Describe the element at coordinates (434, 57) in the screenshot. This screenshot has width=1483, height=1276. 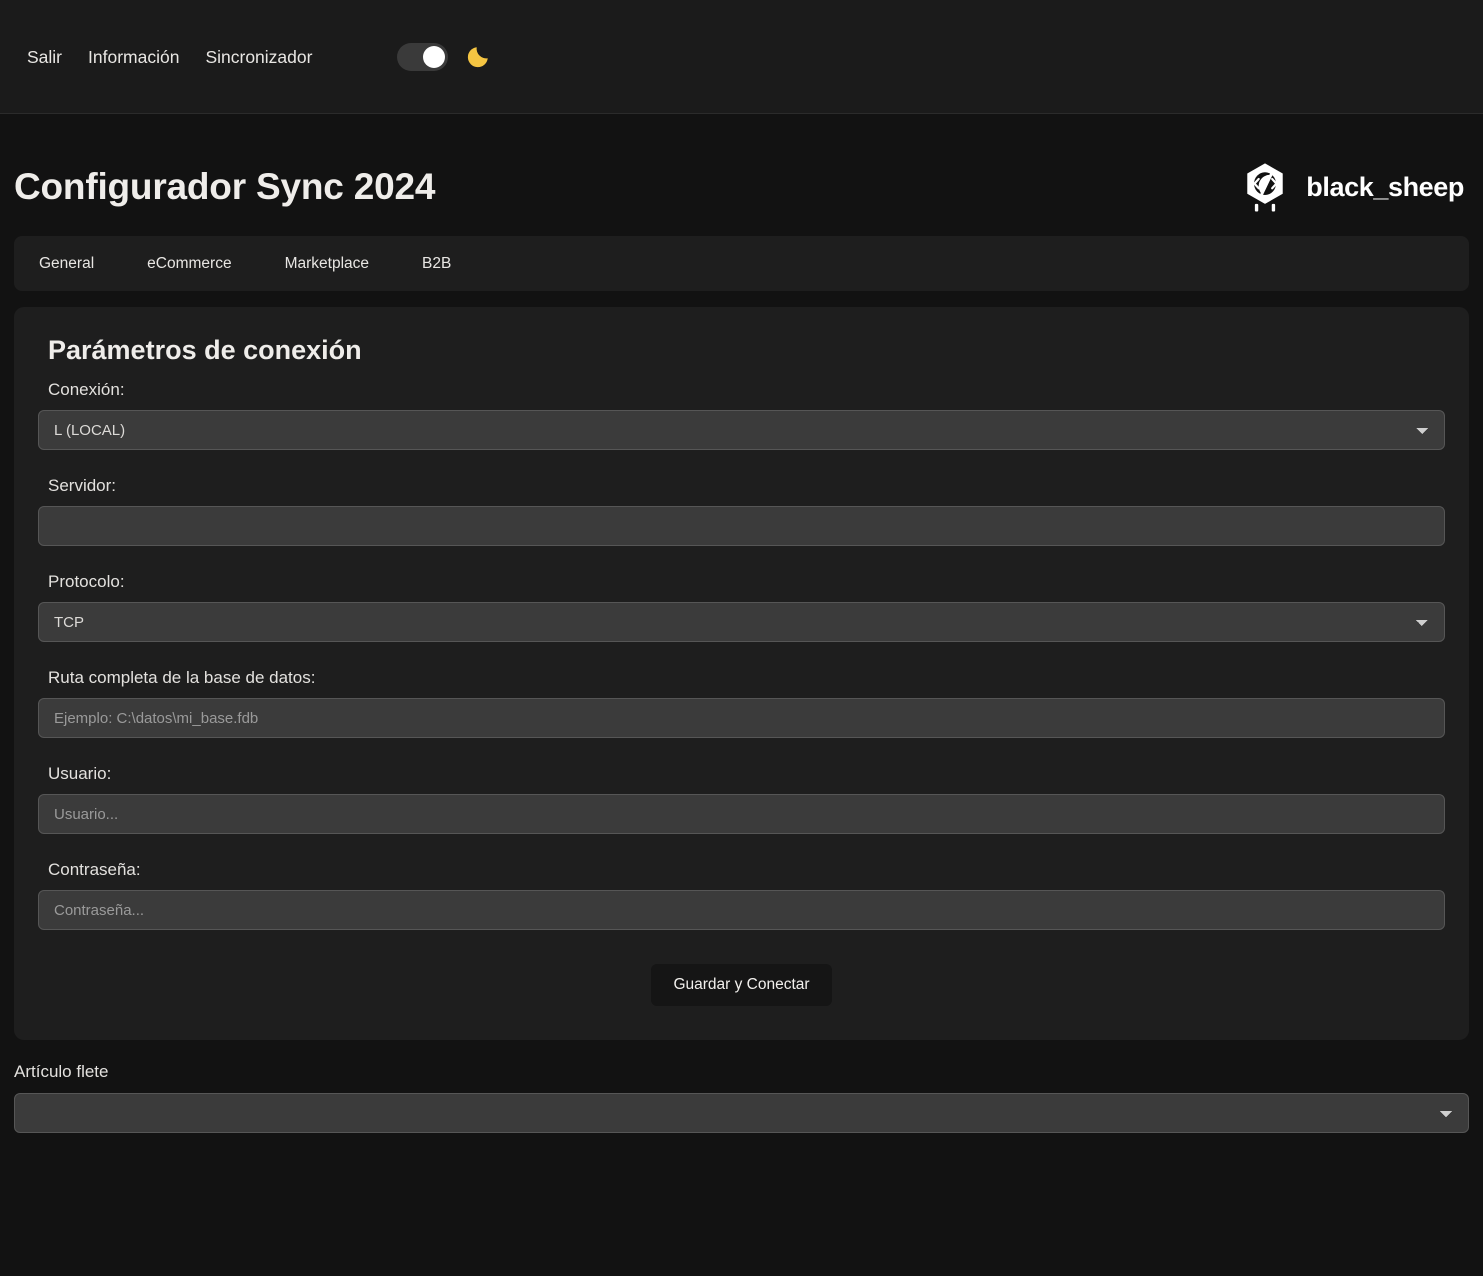
I see `toggle-knob` at that location.